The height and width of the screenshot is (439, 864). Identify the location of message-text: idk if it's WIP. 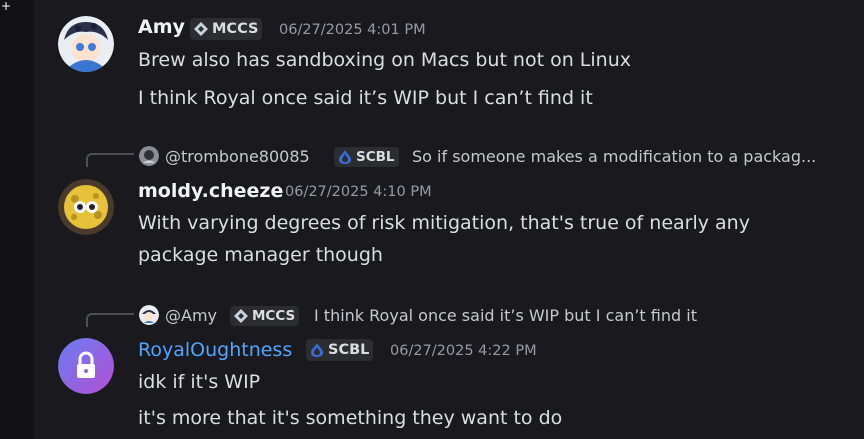
(199, 382).